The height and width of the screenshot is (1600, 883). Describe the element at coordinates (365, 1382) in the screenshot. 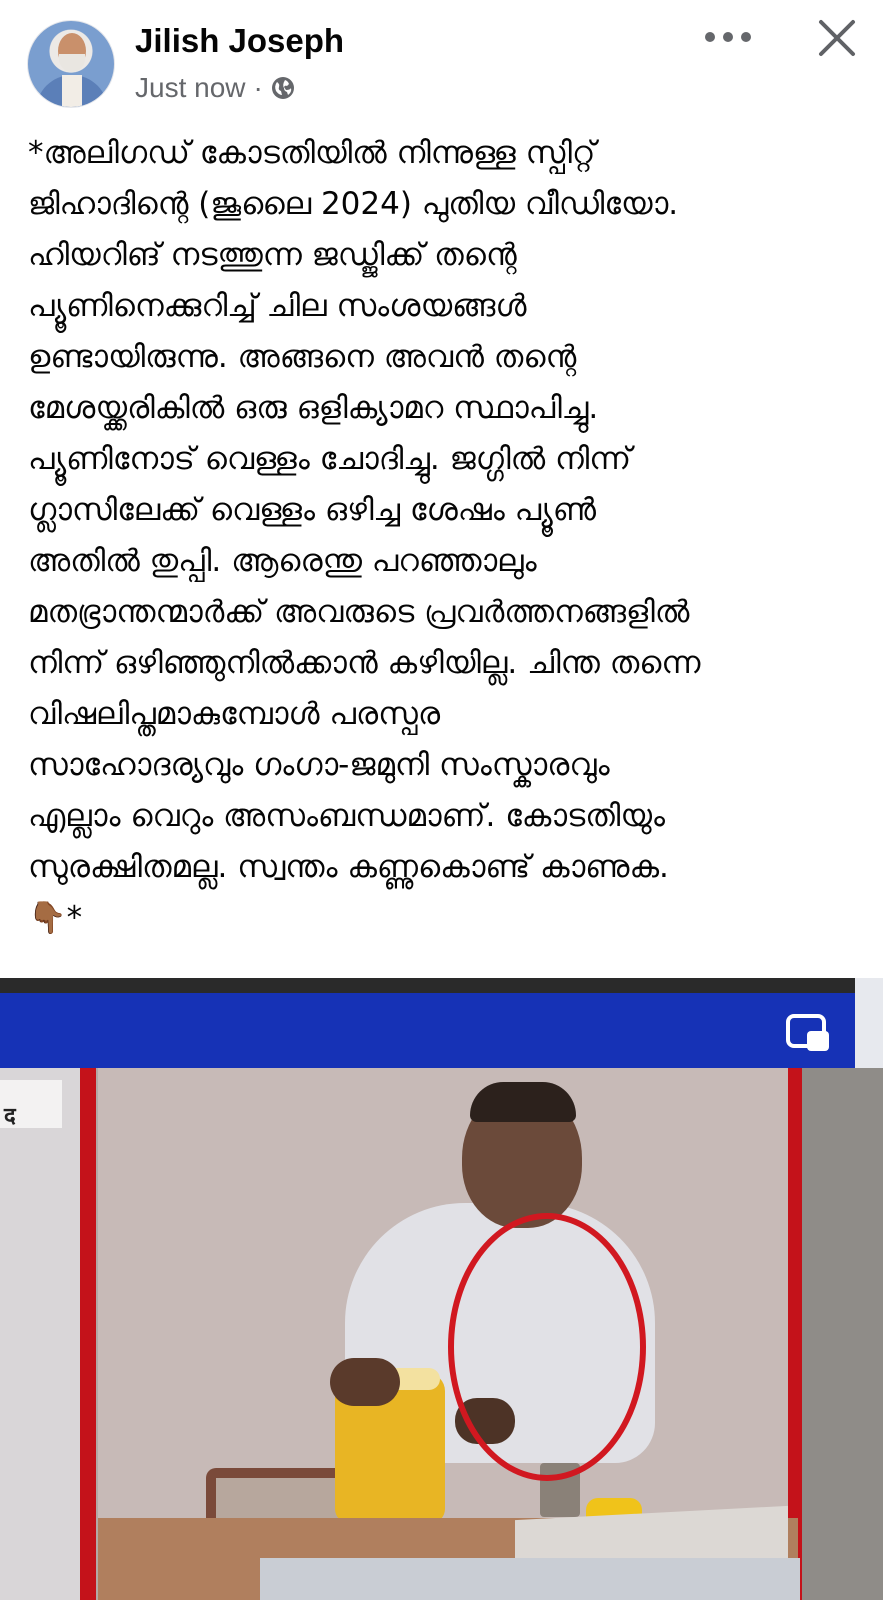

I see `person-hand-left` at that location.